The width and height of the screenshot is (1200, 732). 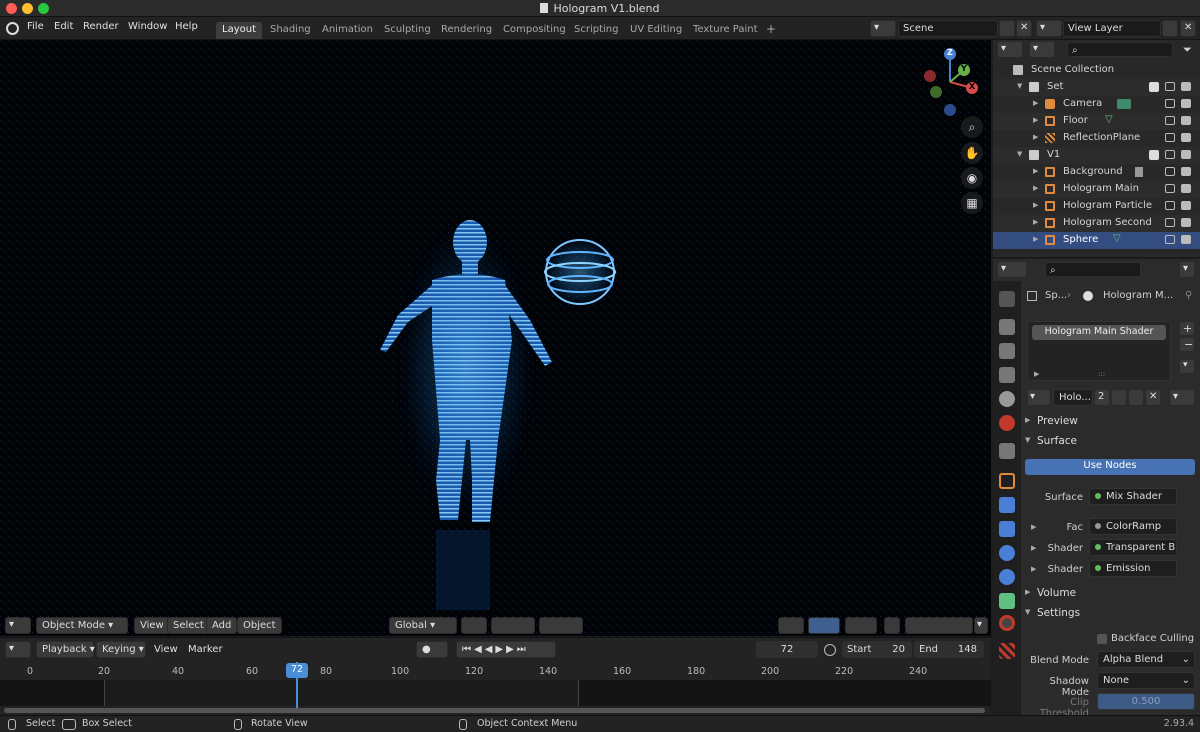 What do you see at coordinates (466, 30) in the screenshot?
I see `tab-rendering: Rendering` at bounding box center [466, 30].